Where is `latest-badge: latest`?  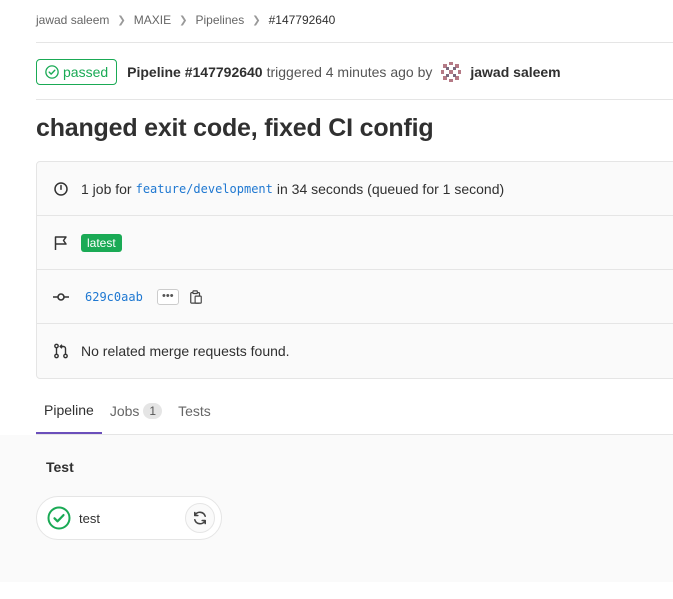 latest-badge: latest is located at coordinates (101, 242).